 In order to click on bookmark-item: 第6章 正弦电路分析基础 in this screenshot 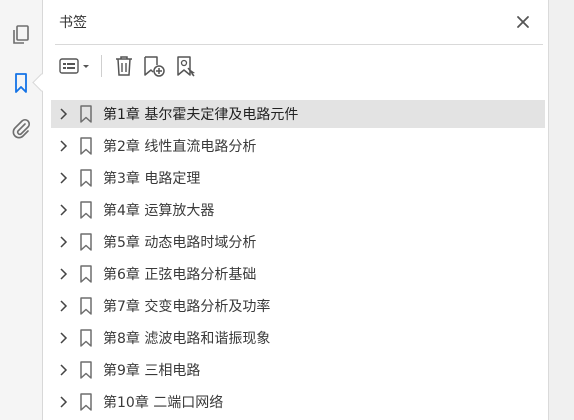, I will do `click(298, 274)`.